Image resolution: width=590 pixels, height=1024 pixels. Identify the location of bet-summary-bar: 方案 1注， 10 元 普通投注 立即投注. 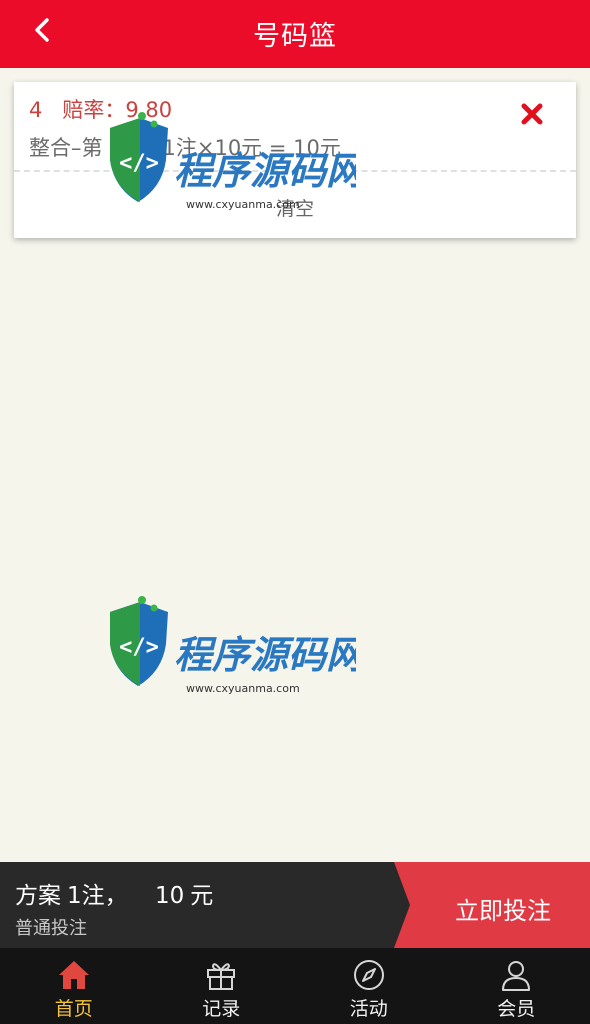
(295, 905).